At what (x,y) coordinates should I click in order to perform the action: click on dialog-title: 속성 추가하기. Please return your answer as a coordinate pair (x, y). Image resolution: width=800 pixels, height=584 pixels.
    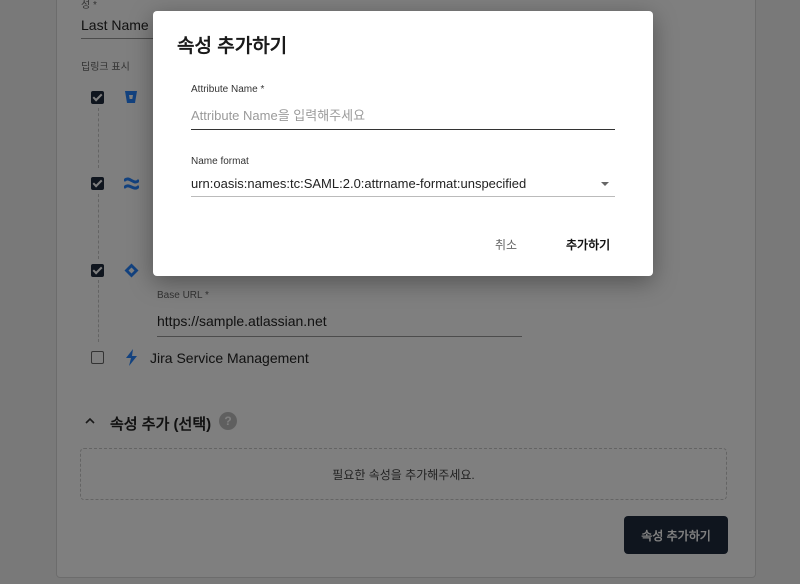
    Looking at the image, I should click on (232, 46).